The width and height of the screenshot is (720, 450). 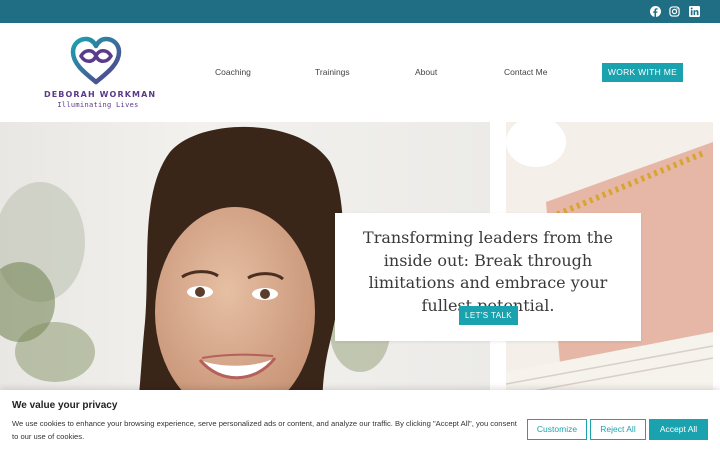 What do you see at coordinates (618, 429) in the screenshot?
I see `reject-all-button: Reject All` at bounding box center [618, 429].